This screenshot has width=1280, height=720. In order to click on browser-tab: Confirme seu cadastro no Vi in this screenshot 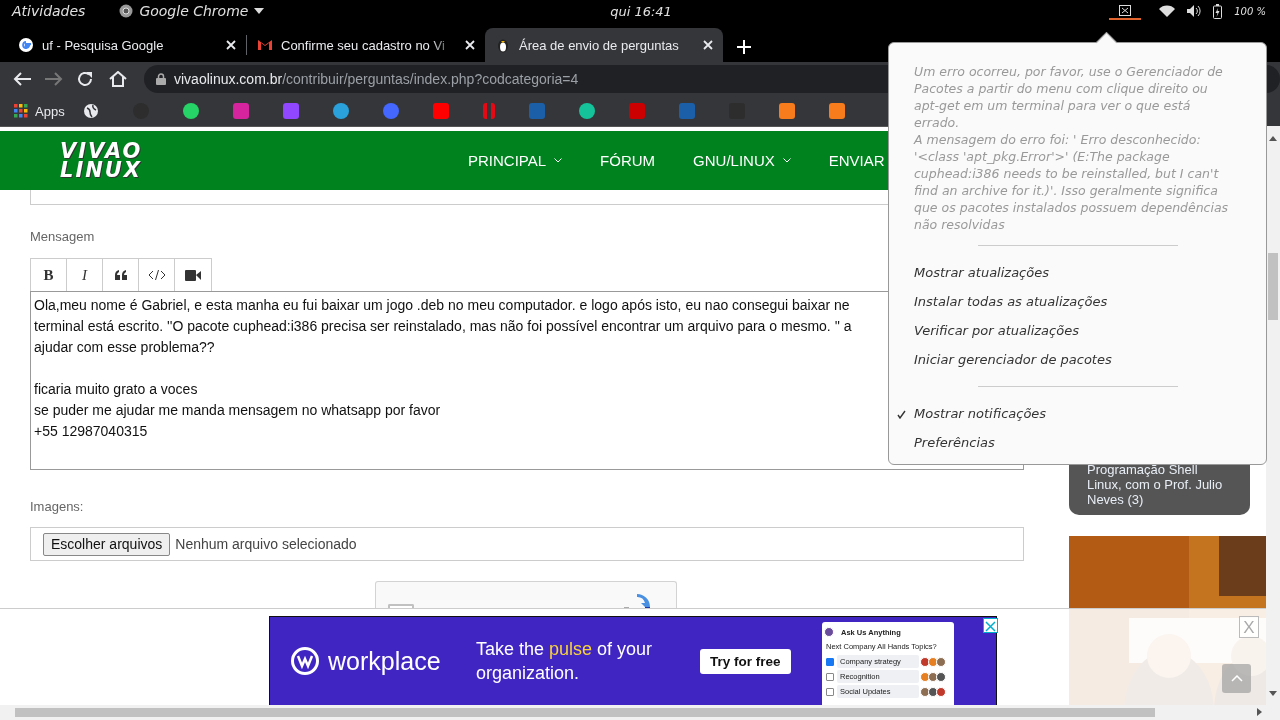, I will do `click(366, 45)`.